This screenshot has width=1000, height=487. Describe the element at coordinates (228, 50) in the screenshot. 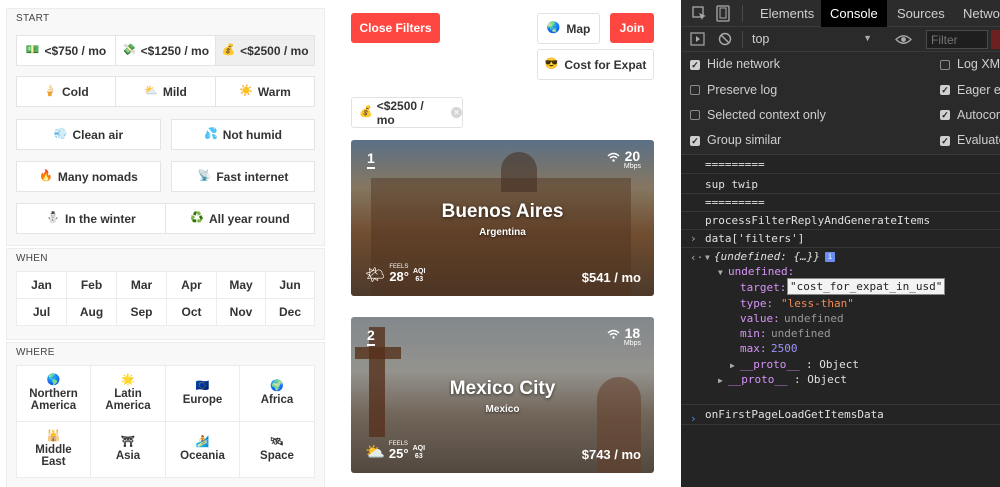

I see `money-bag-icon: 💰` at that location.